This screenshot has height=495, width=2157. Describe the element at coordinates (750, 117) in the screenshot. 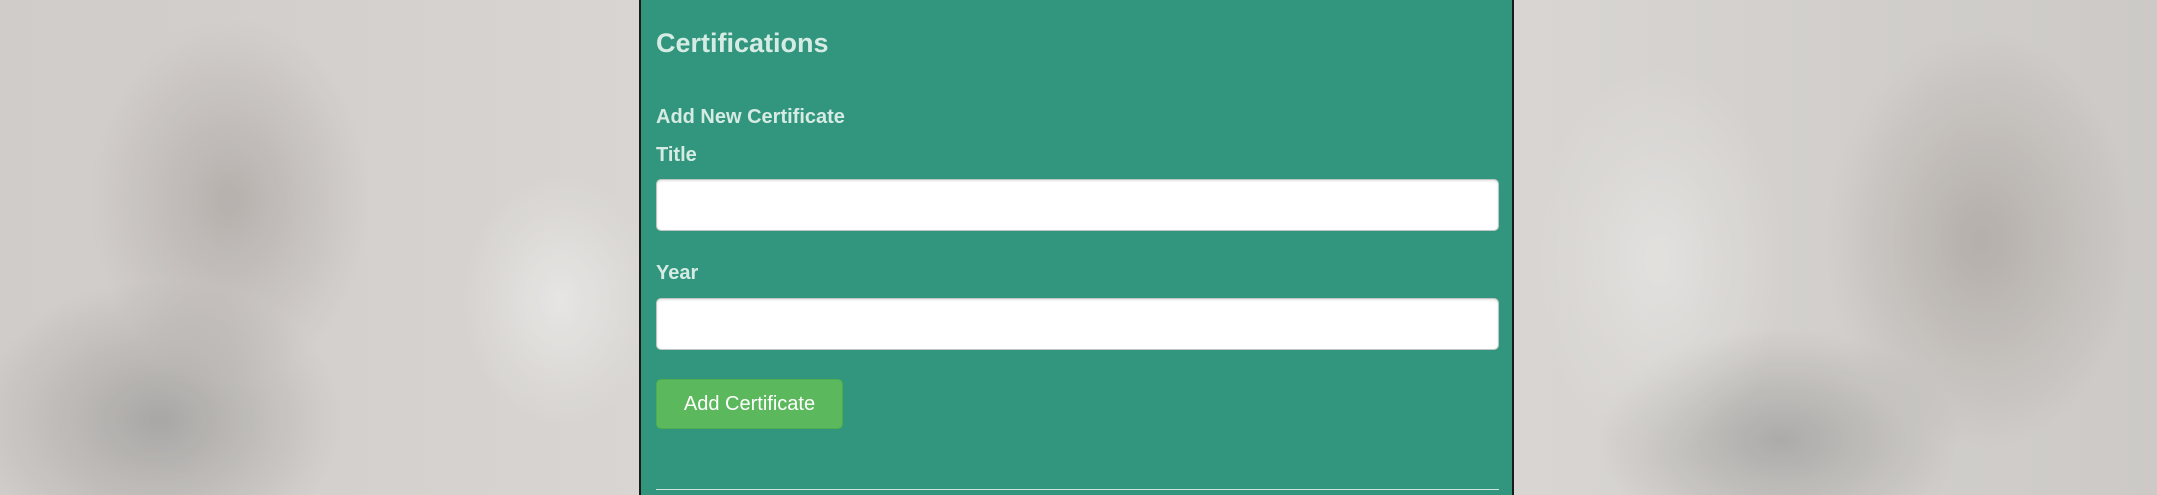

I see `add-certificate-heading: Add New Certificate` at that location.